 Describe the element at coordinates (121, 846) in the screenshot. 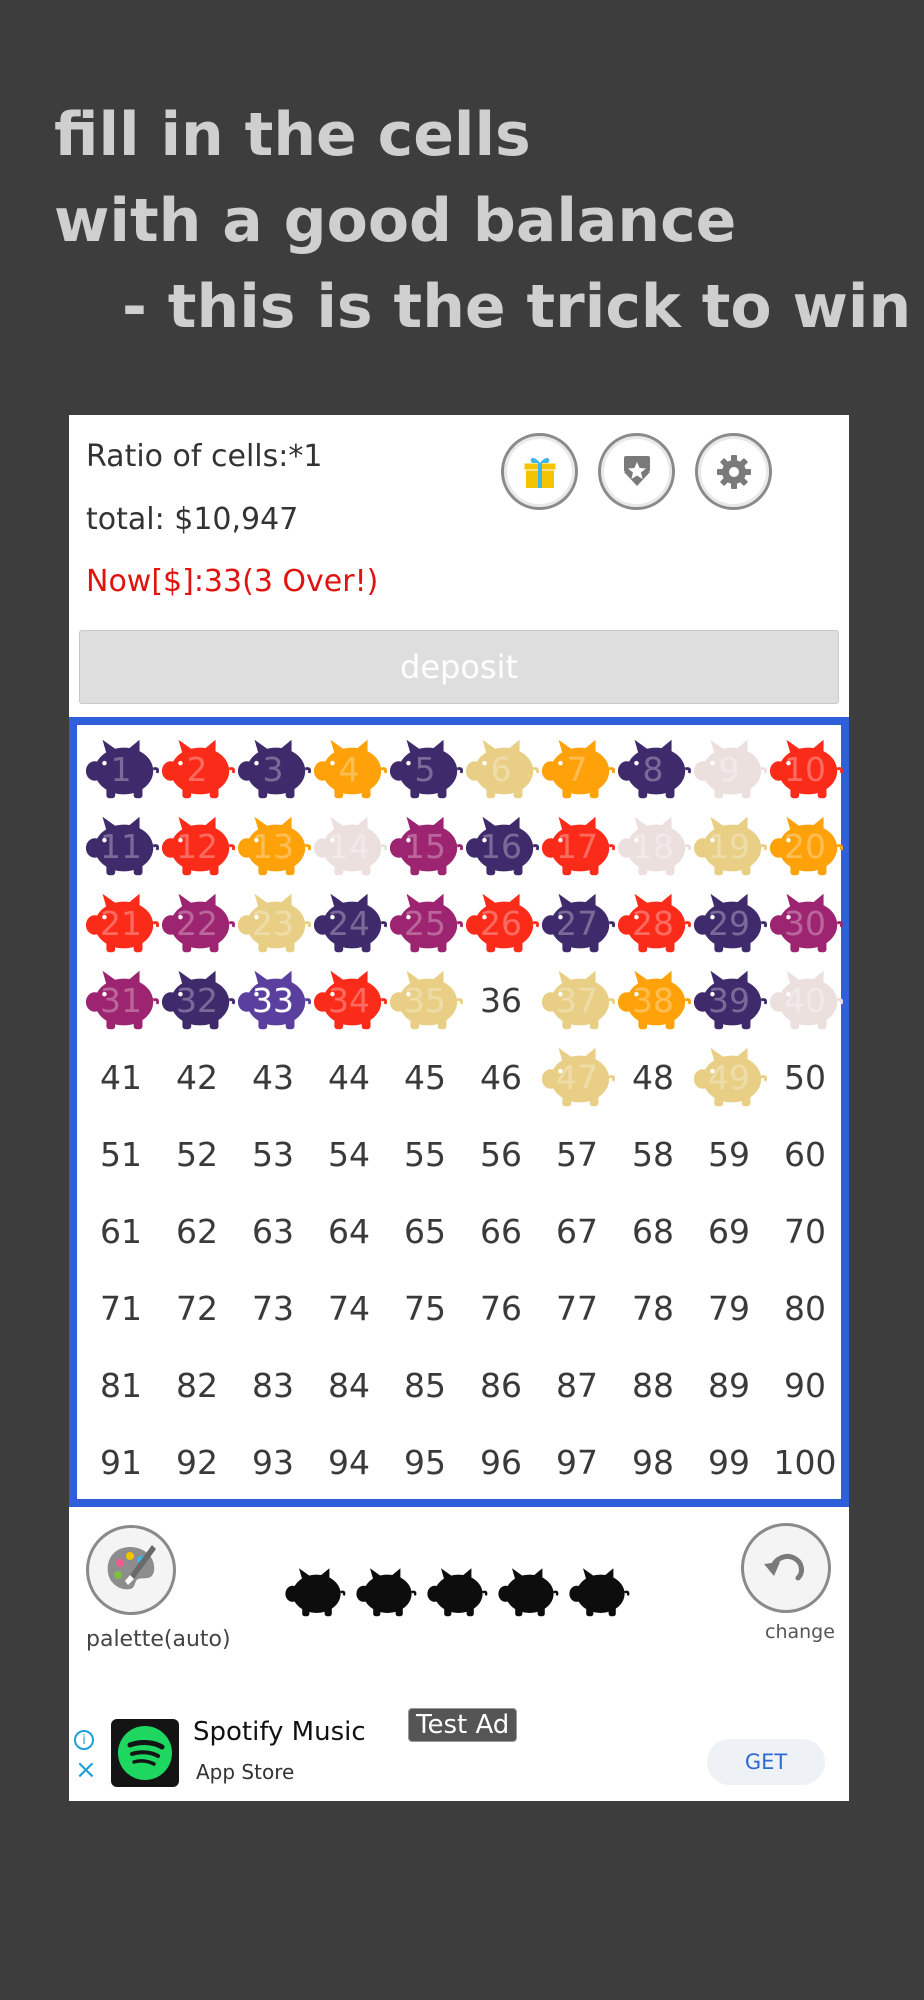

I see `grid-cell: 11` at that location.